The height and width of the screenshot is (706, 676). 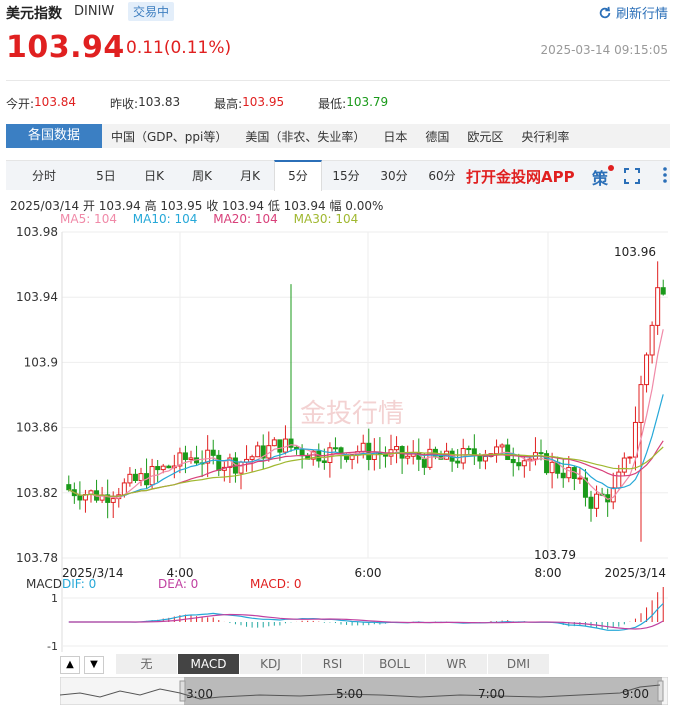 I want to click on open-label: 今开:, so click(x=20, y=104).